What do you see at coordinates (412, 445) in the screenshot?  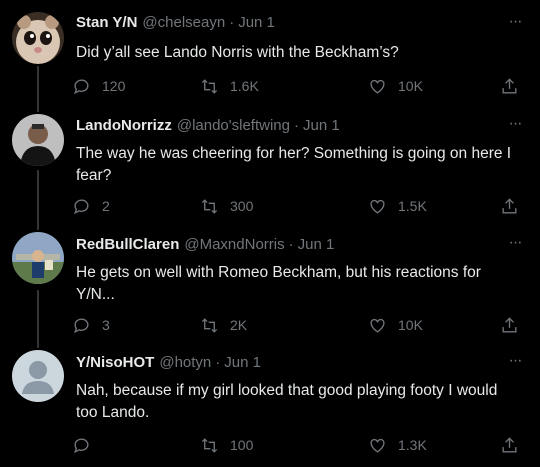 I see `like-count: 1.3K` at bounding box center [412, 445].